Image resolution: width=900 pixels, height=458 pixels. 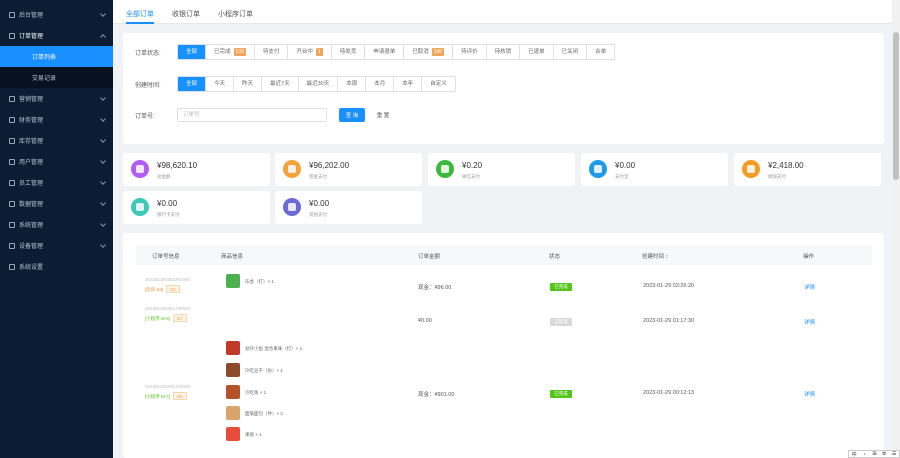 I want to click on stat-label: 支付宝, so click(x=622, y=176).